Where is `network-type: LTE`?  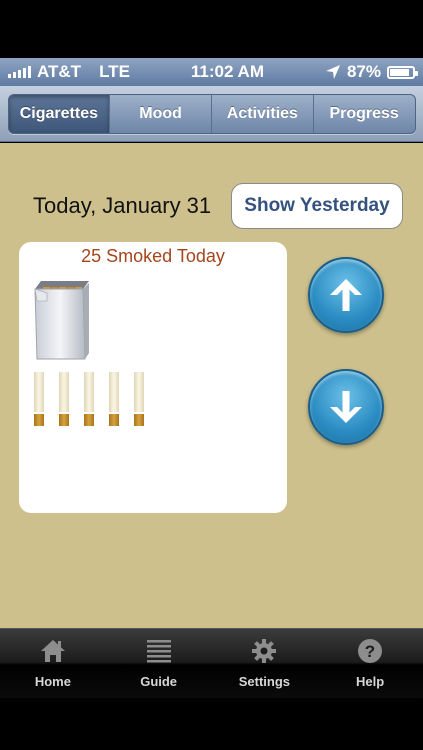
network-type: LTE is located at coordinates (114, 71).